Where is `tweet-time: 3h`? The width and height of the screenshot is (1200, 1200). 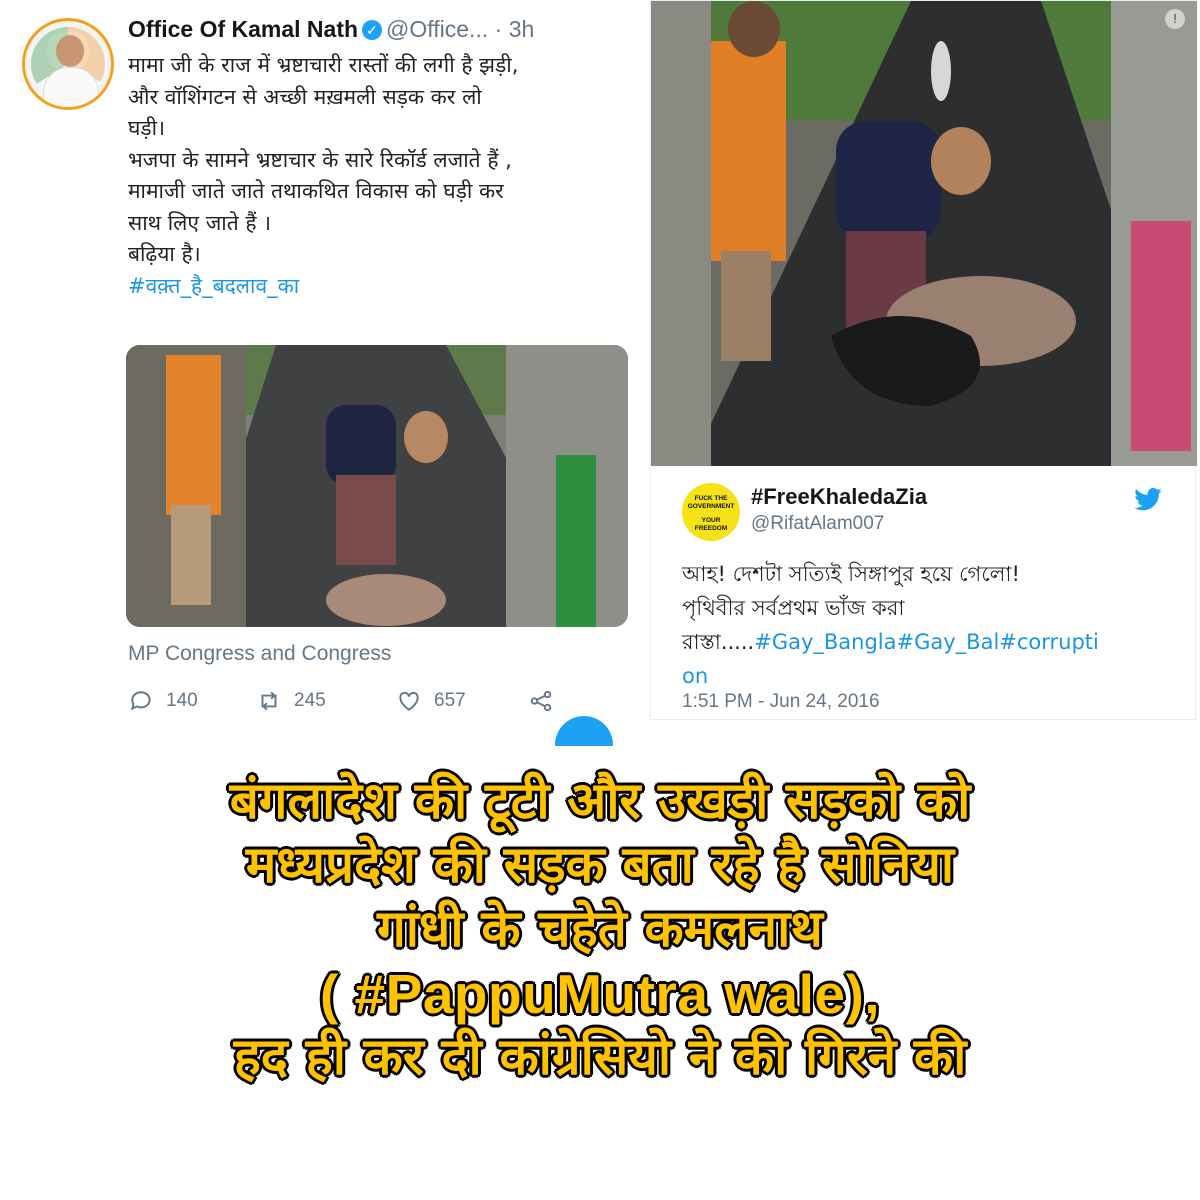 tweet-time: 3h is located at coordinates (522, 29).